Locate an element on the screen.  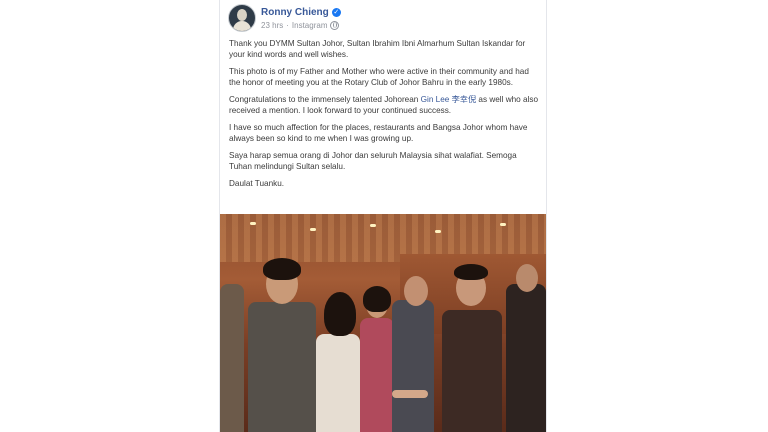
photo-man-glasses-head is located at coordinates (416, 291).